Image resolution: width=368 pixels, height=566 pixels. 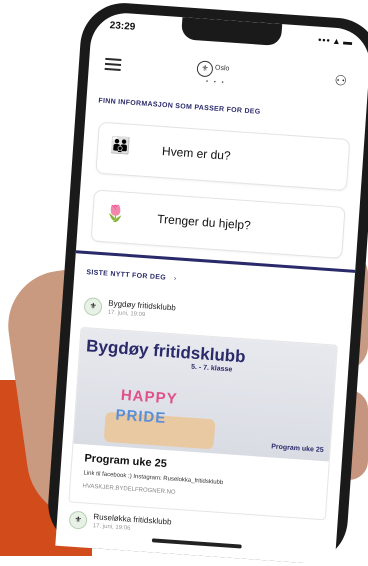 I want to click on source-date: 17. juni, 19:09, so click(x=126, y=314).